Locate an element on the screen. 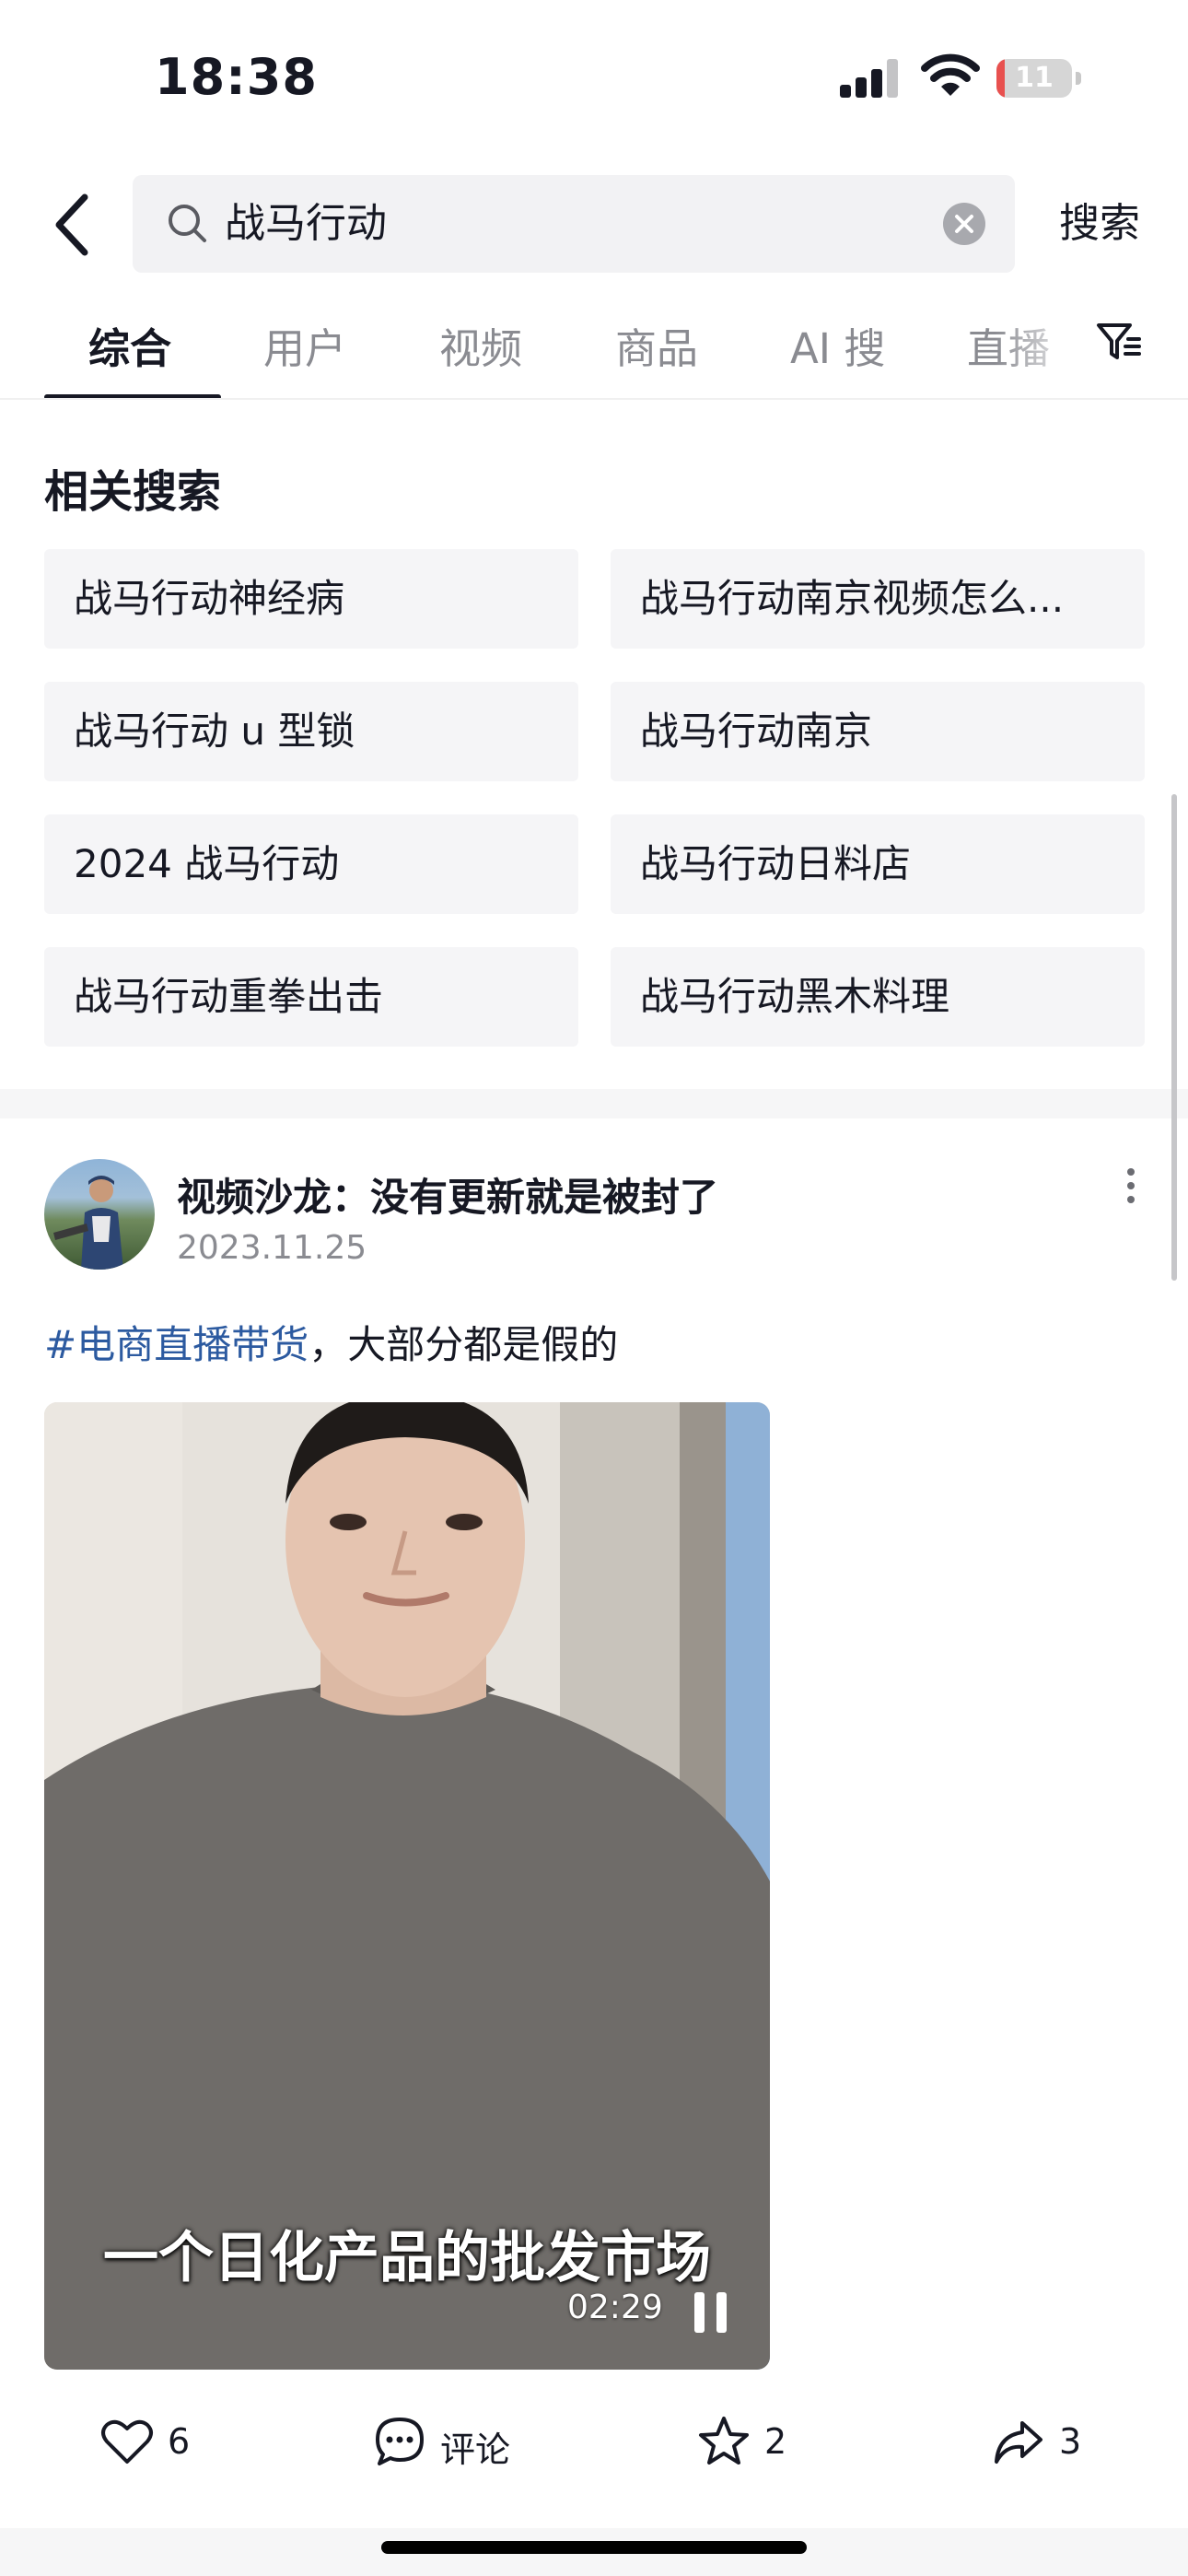 This screenshot has width=1188, height=2576. video-subtitle: 一个日化产品的批发市场 is located at coordinates (407, 2258).